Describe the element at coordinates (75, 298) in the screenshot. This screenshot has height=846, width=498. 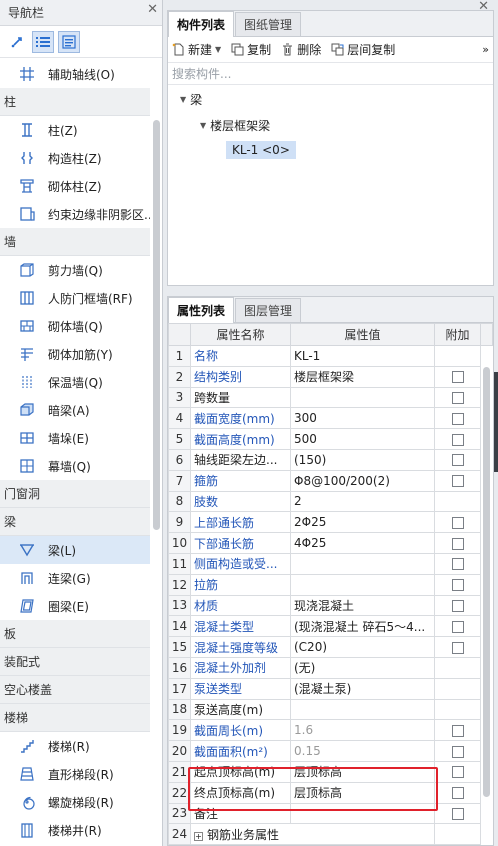
I see `nav-item-civil-defense-wall: 人防门框墙(RF)` at that location.